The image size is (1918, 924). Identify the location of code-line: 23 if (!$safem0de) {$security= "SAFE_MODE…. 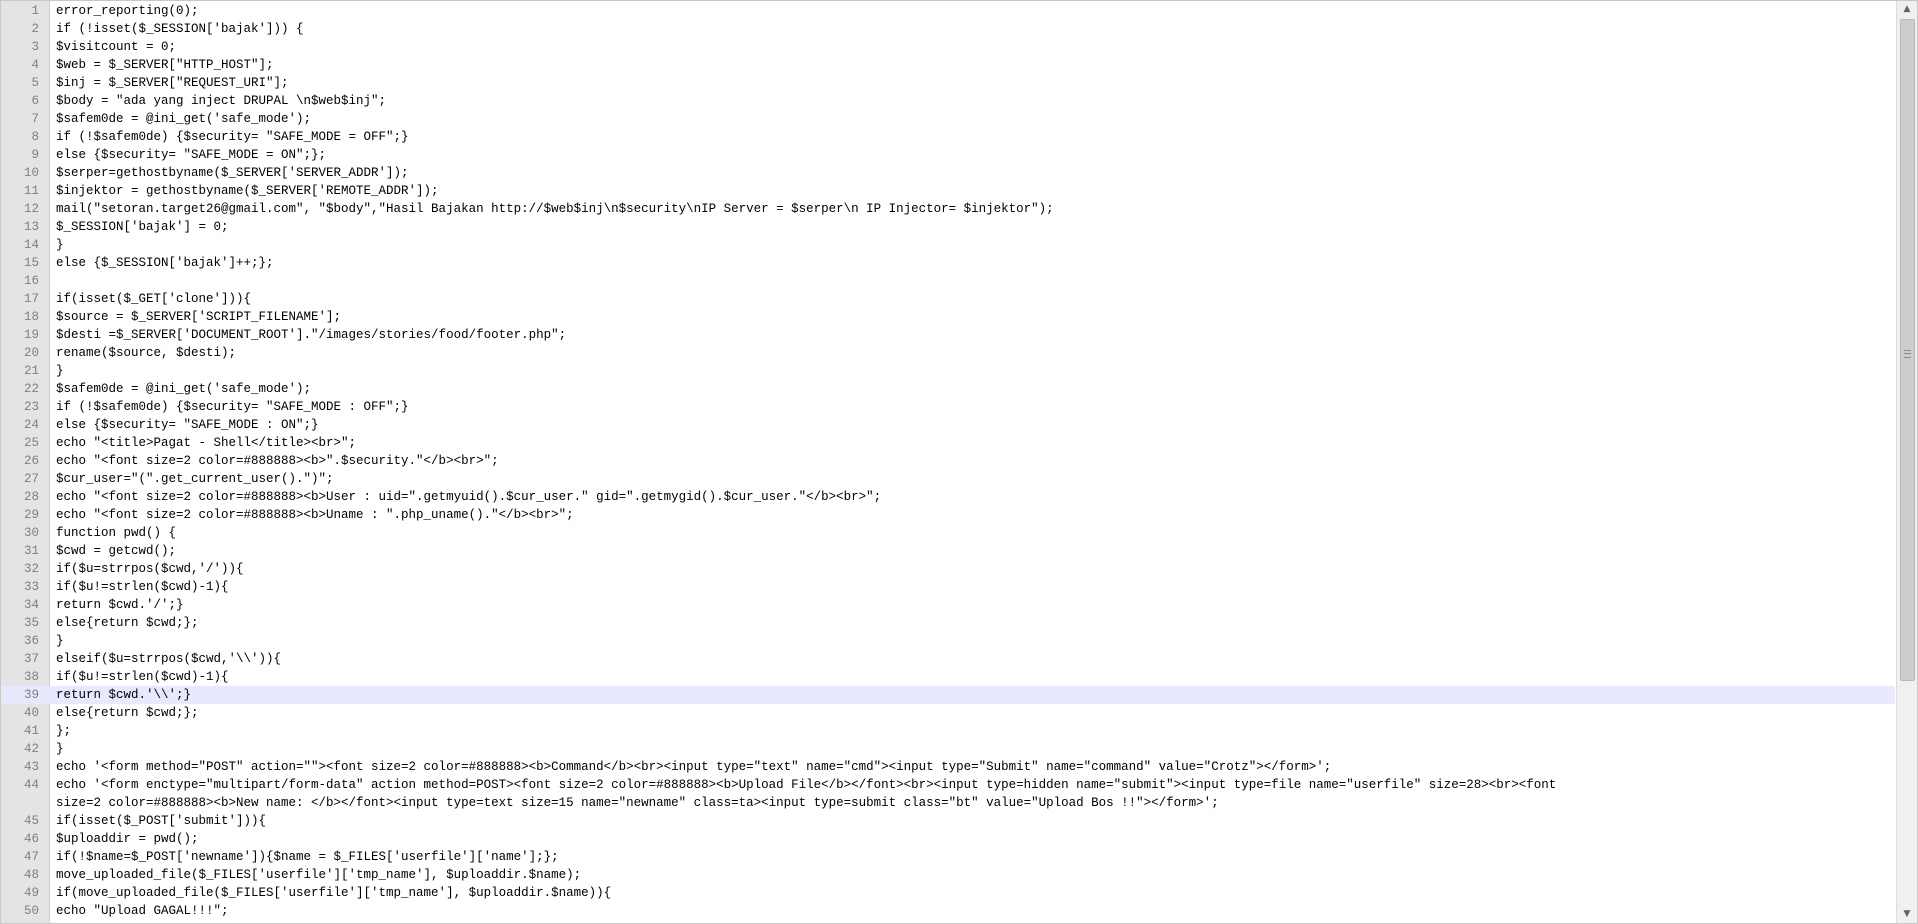
(948, 407).